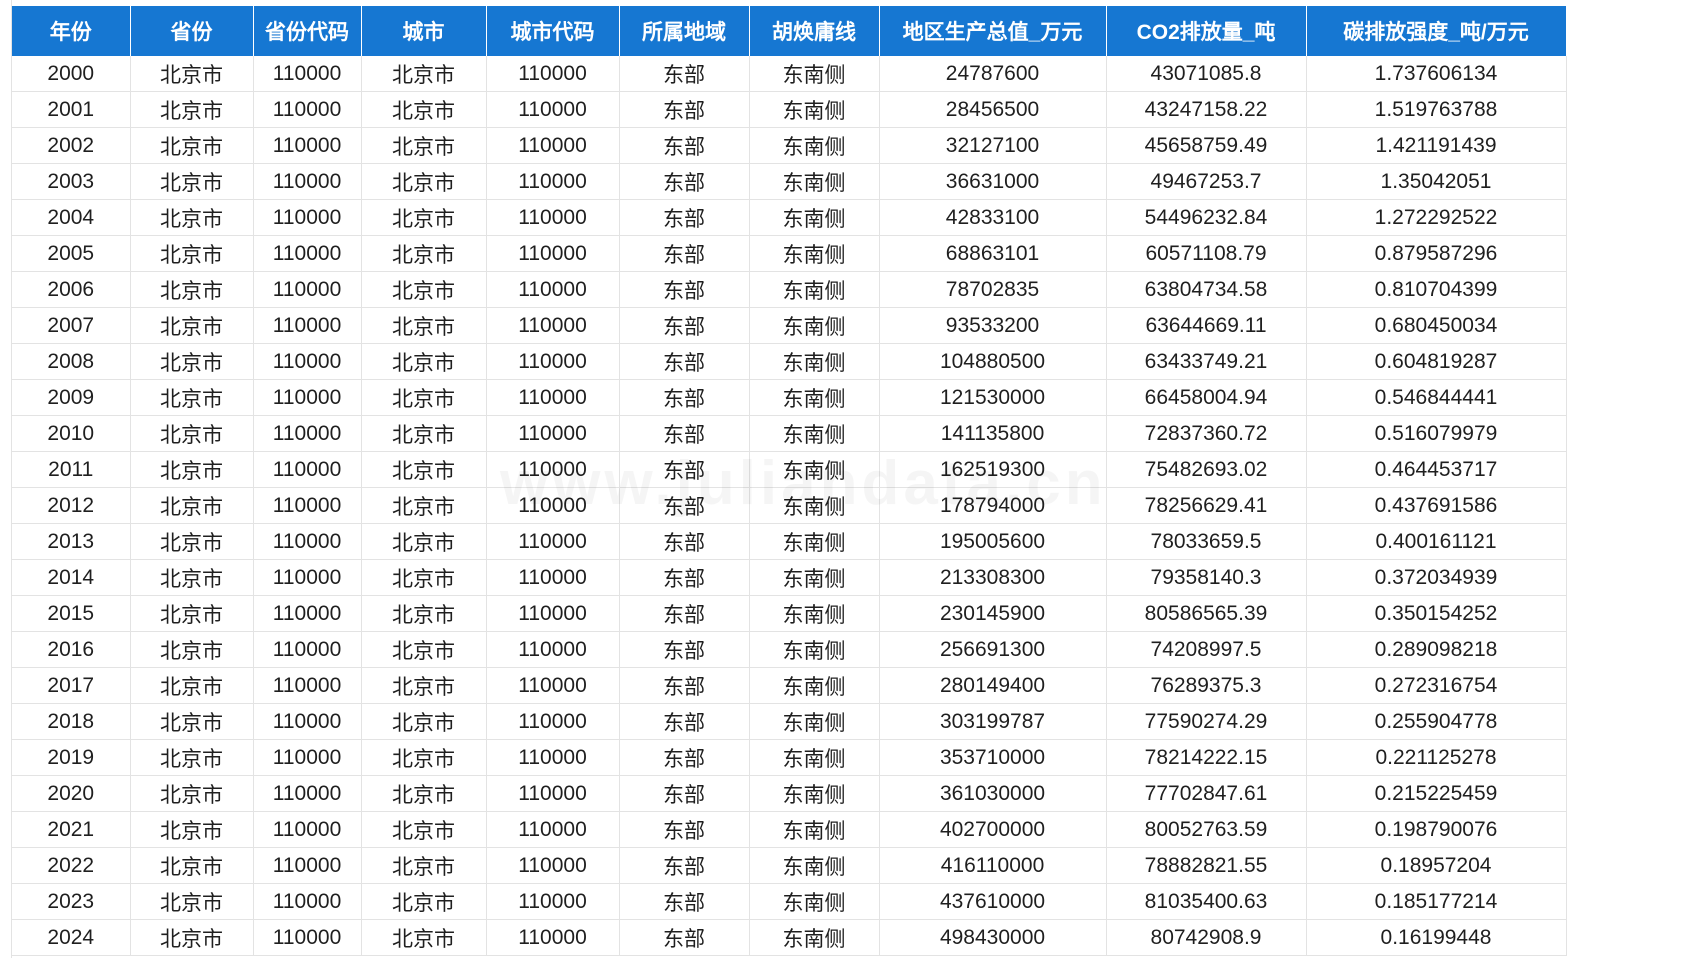 This screenshot has height=963, width=1686. I want to click on cell-carbon-intensity: 0.372034939, so click(1436, 577).